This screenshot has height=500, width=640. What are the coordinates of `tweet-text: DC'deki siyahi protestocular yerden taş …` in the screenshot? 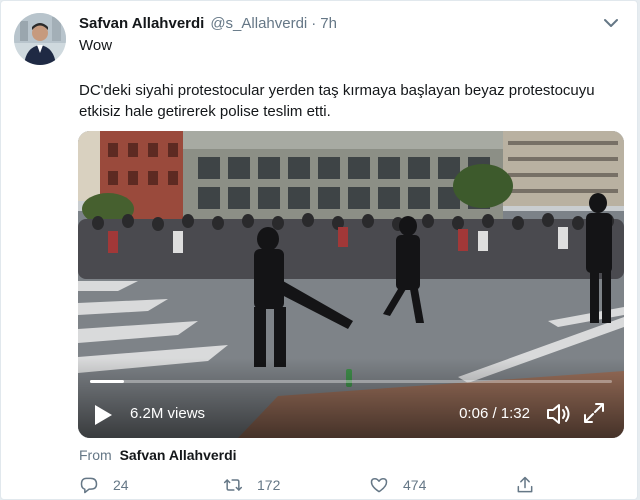 It's located at (337, 101).